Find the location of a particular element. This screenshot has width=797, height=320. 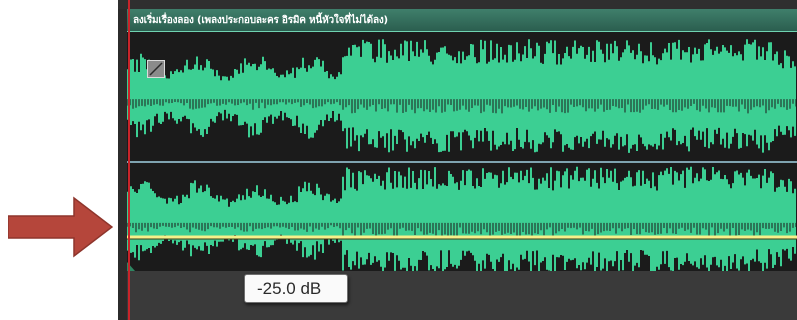

volume-tooltip: -25.0 dB is located at coordinates (296, 288).